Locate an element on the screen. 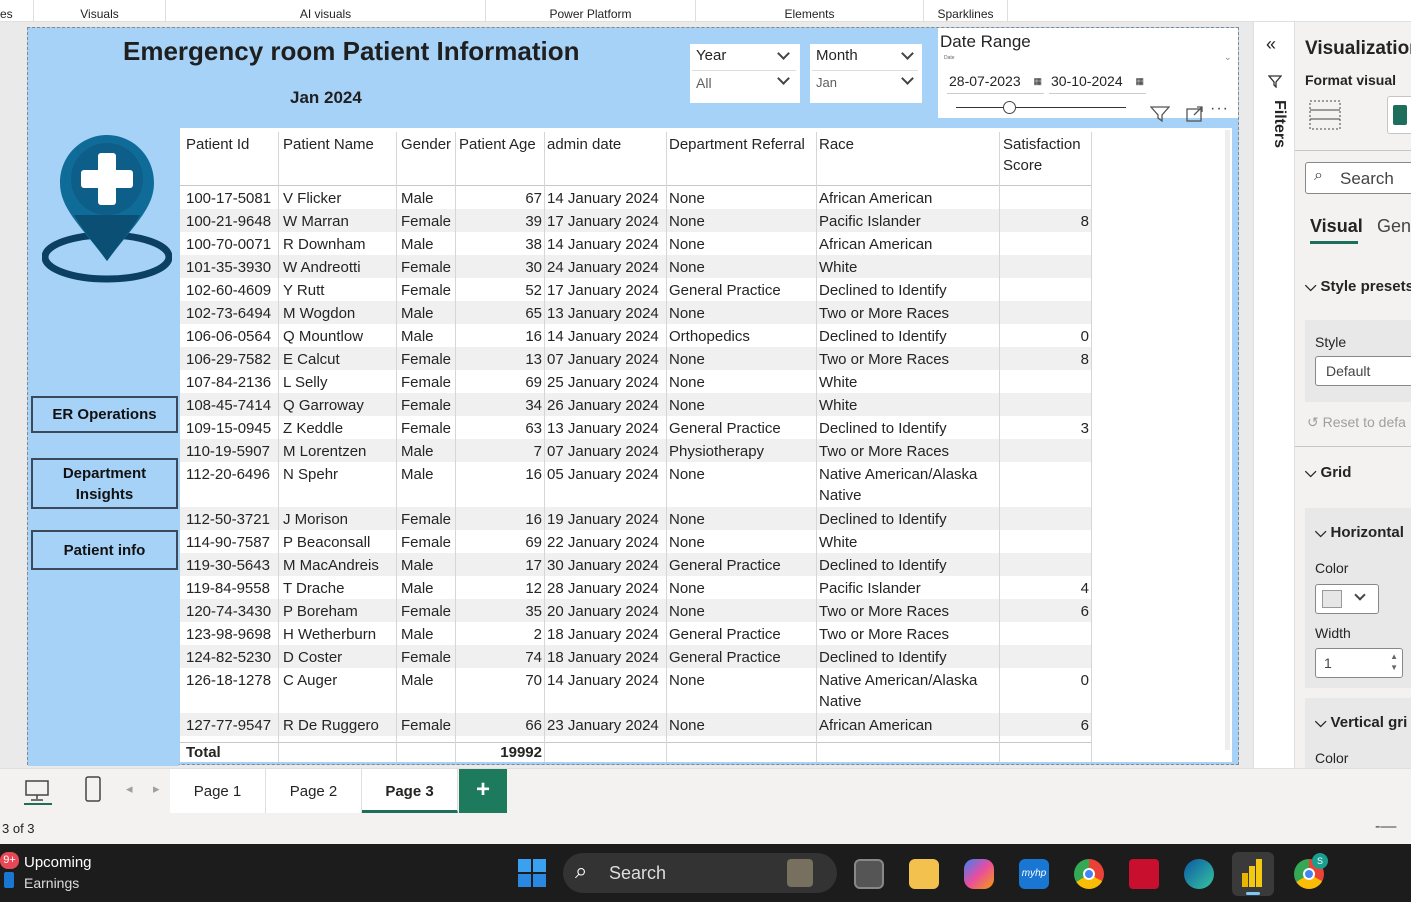 The width and height of the screenshot is (1411, 902). ribbon-group-power-platform: Power Platform is located at coordinates (591, 11).